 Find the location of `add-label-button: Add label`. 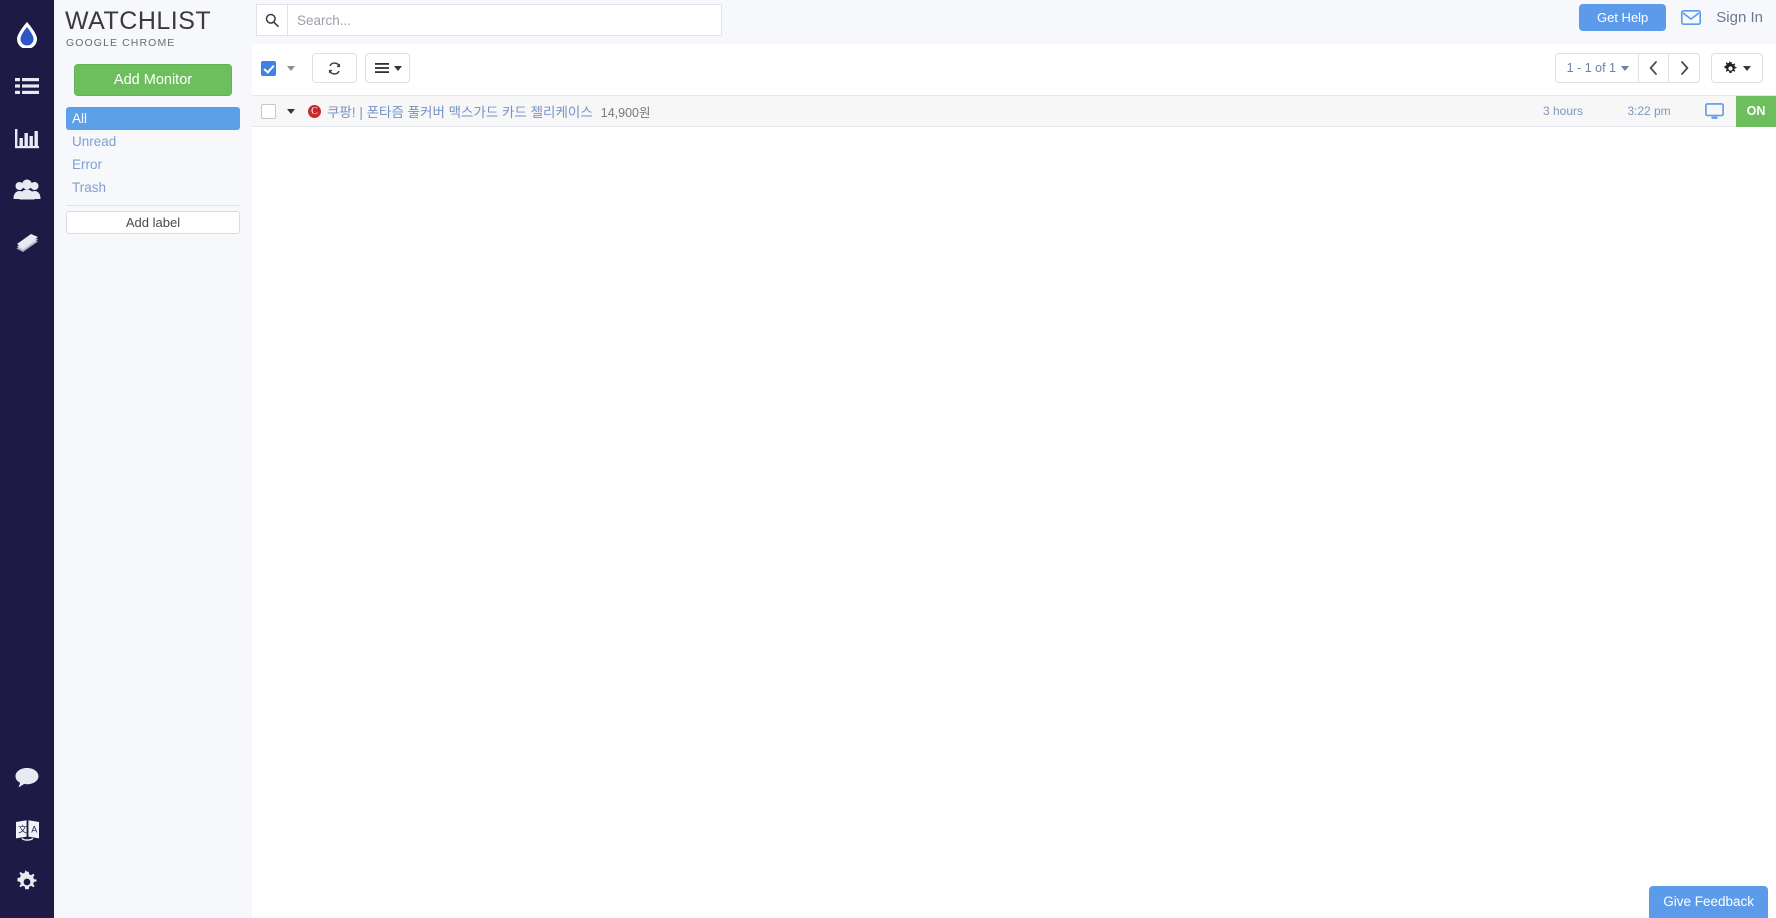

add-label-button: Add label is located at coordinates (153, 222).